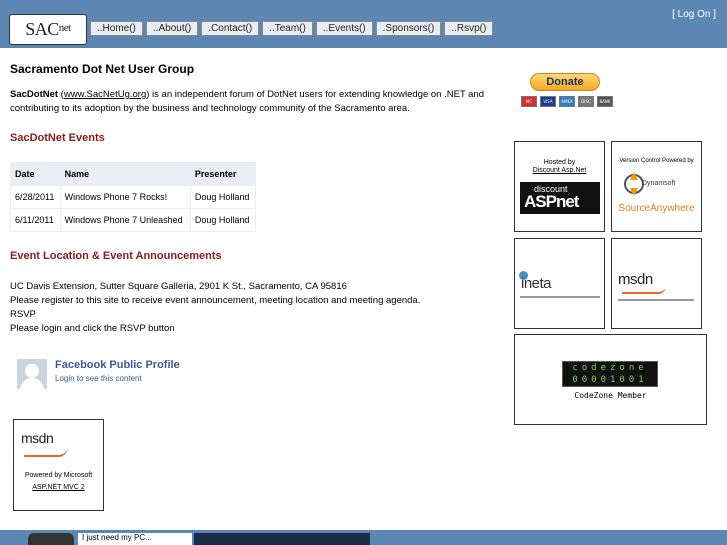  I want to click on payment-cards: MC VISA AMEX DISC BANK, so click(567, 101).